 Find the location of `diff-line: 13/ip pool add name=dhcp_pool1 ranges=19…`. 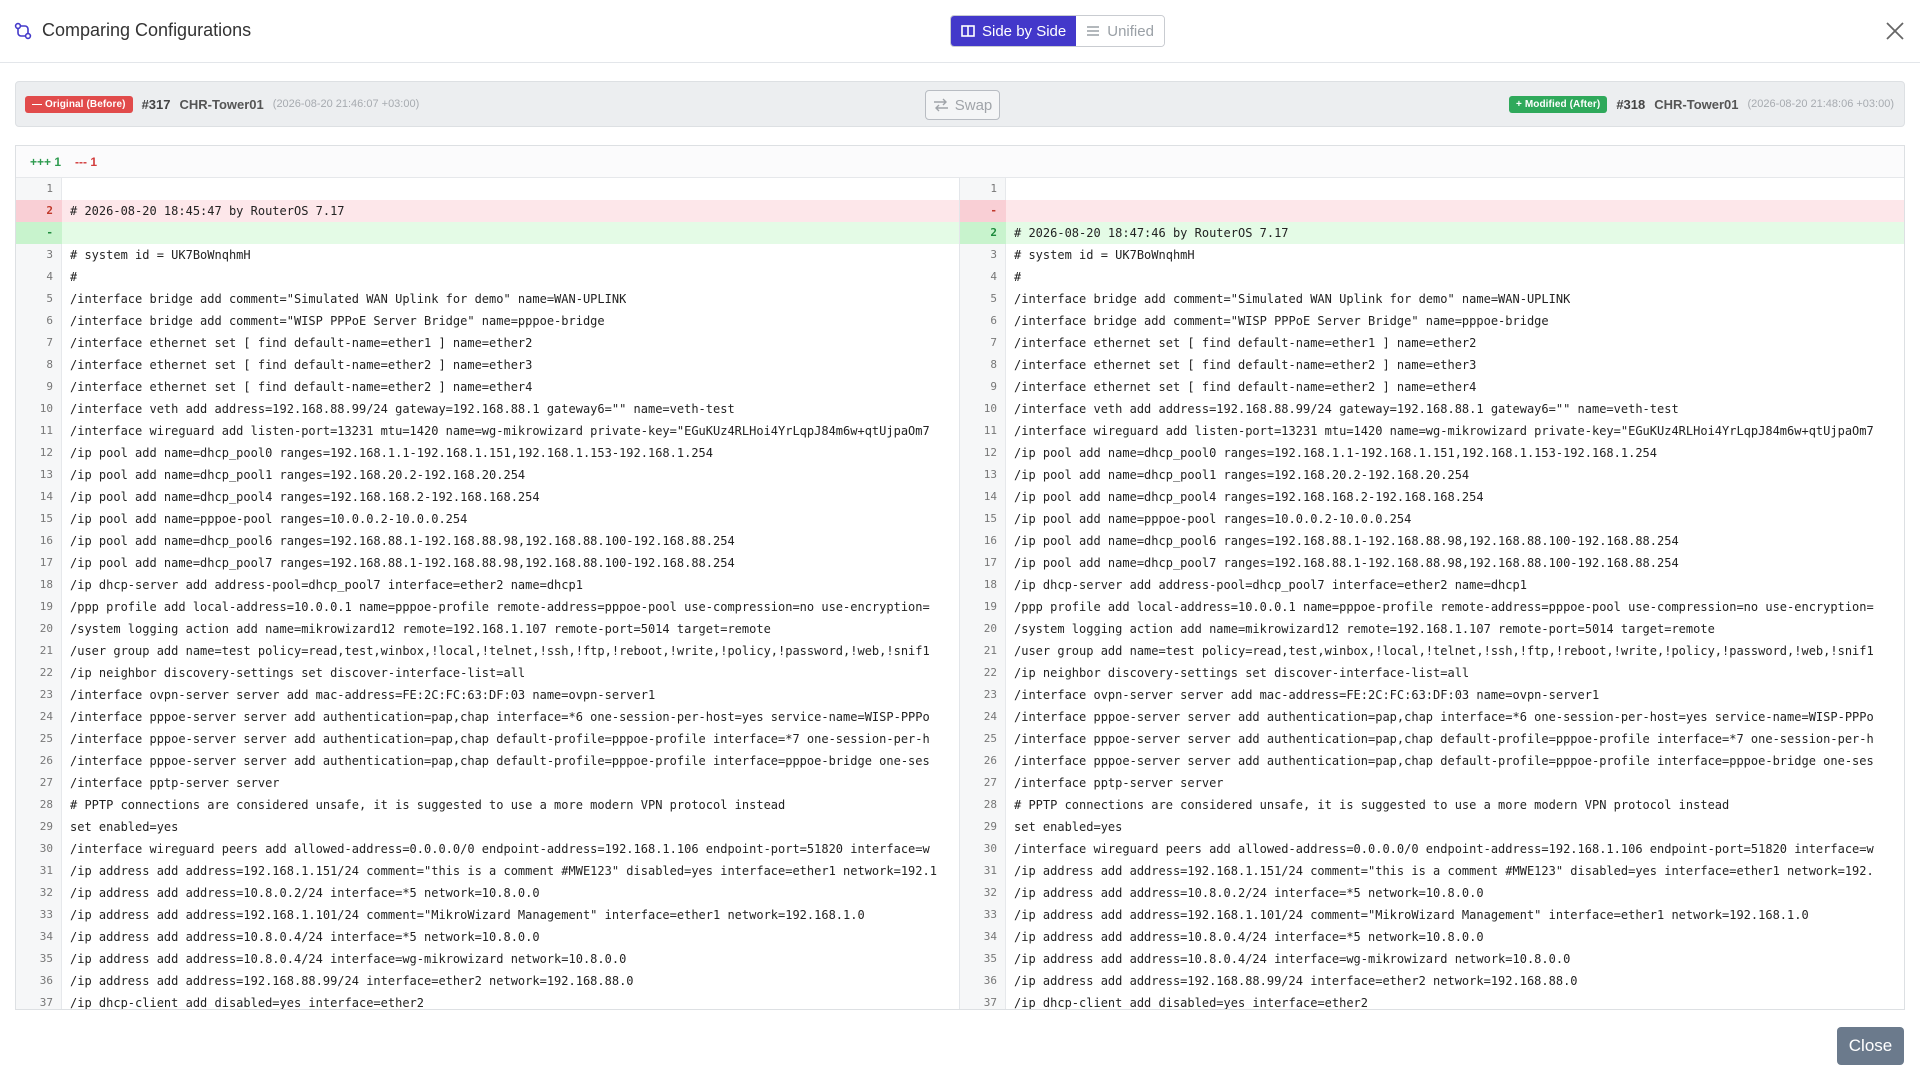

diff-line: 13/ip pool add name=dhcp_pool1 ranges=19… is located at coordinates (487, 475).